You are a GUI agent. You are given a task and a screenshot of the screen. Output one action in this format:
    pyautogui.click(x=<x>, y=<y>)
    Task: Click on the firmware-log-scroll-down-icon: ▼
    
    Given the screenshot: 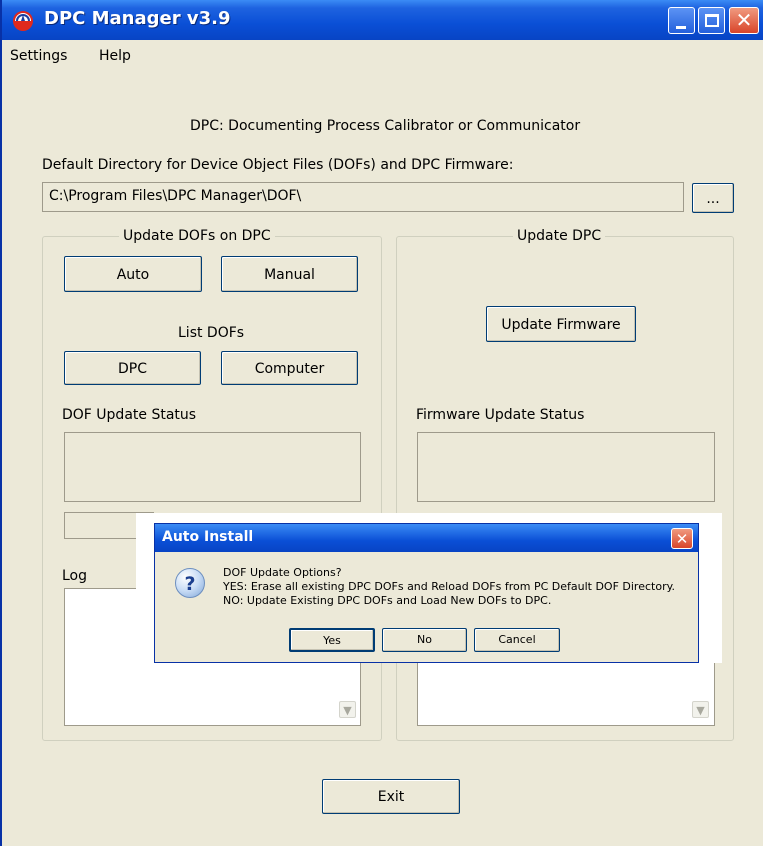 What is the action you would take?
    pyautogui.click(x=700, y=709)
    